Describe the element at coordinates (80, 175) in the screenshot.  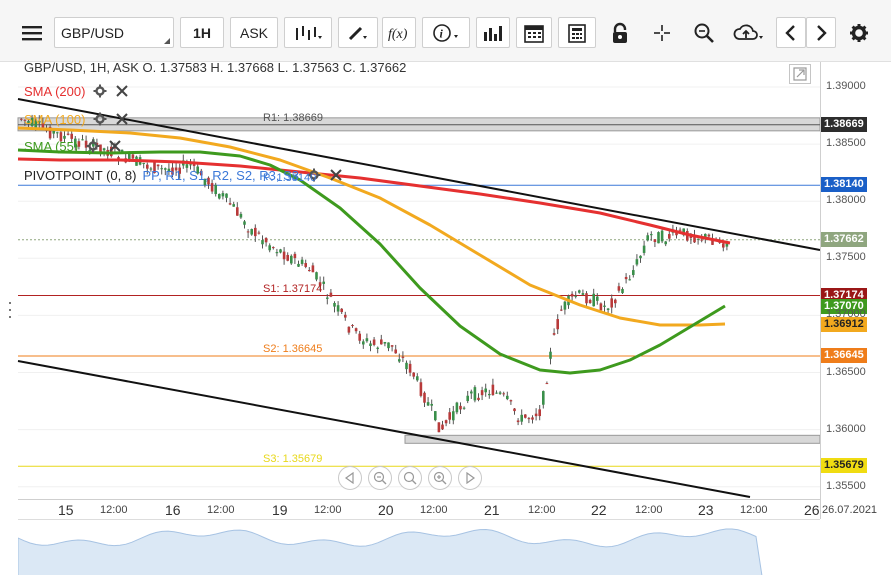
I see `indicator-name: PIVOTPOINT (0, 8)` at that location.